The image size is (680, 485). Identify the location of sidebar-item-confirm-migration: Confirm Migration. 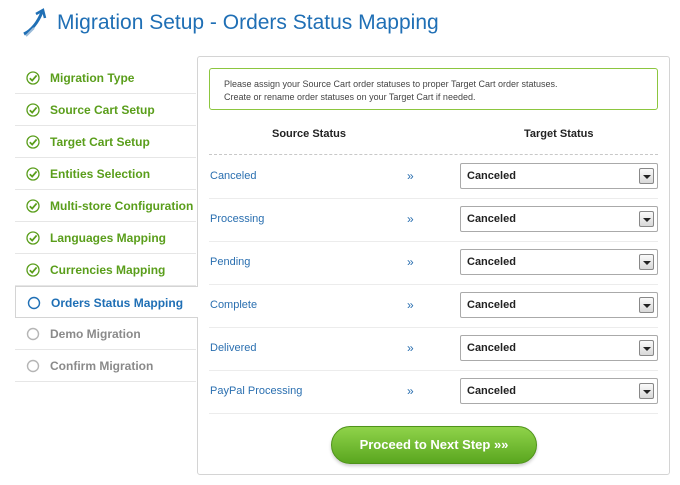
(105, 366).